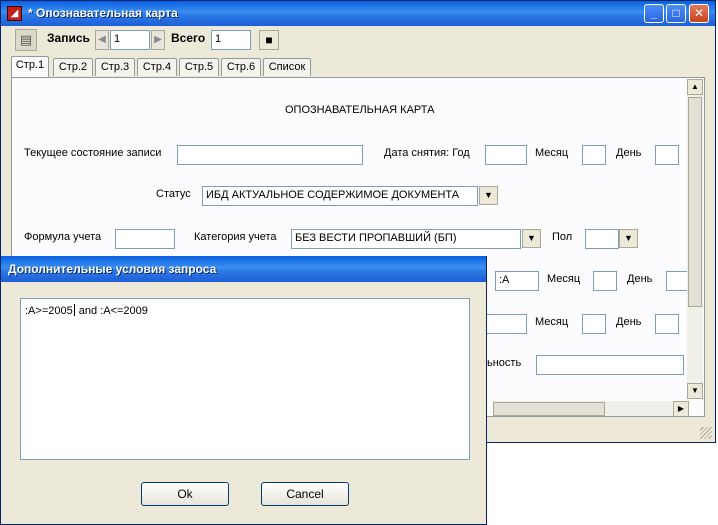 The width and height of the screenshot is (718, 525). What do you see at coordinates (594, 324) in the screenshot?
I see `row5-month-field` at bounding box center [594, 324].